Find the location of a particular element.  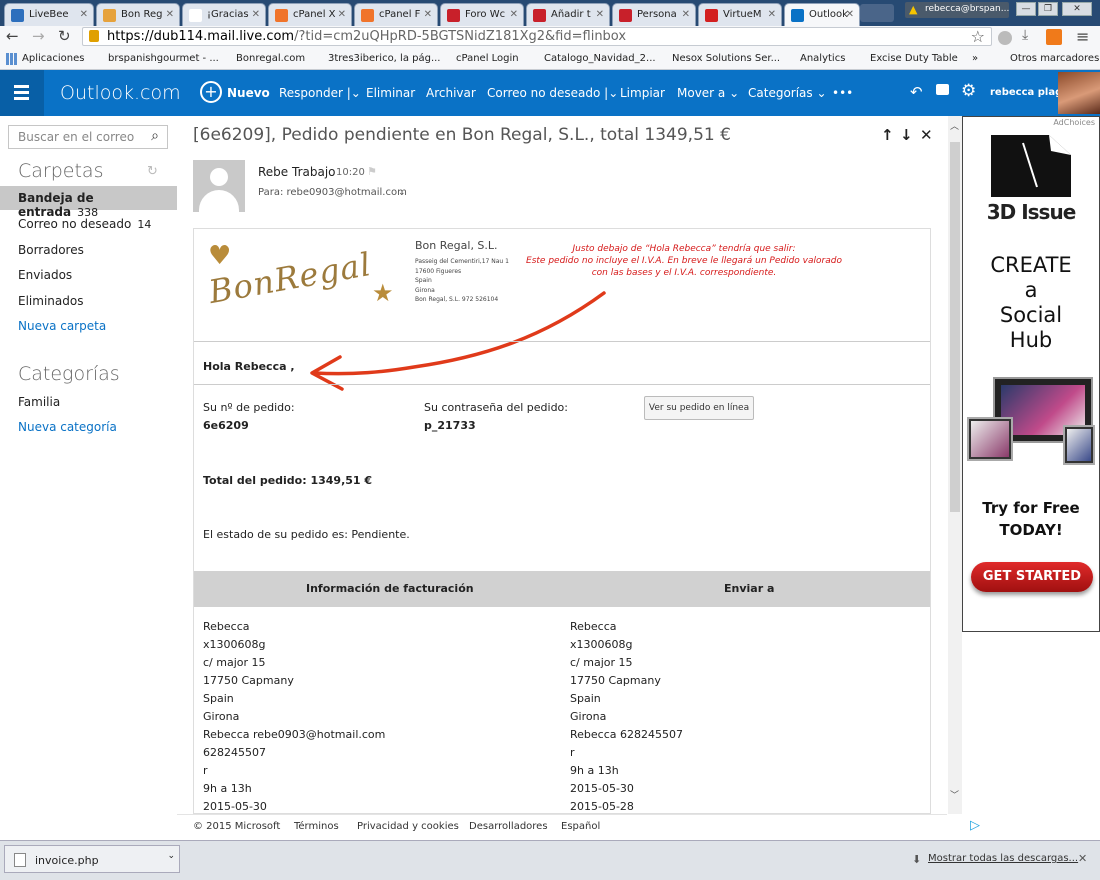

browser-tab: VirtueM ✕ is located at coordinates (740, 14).